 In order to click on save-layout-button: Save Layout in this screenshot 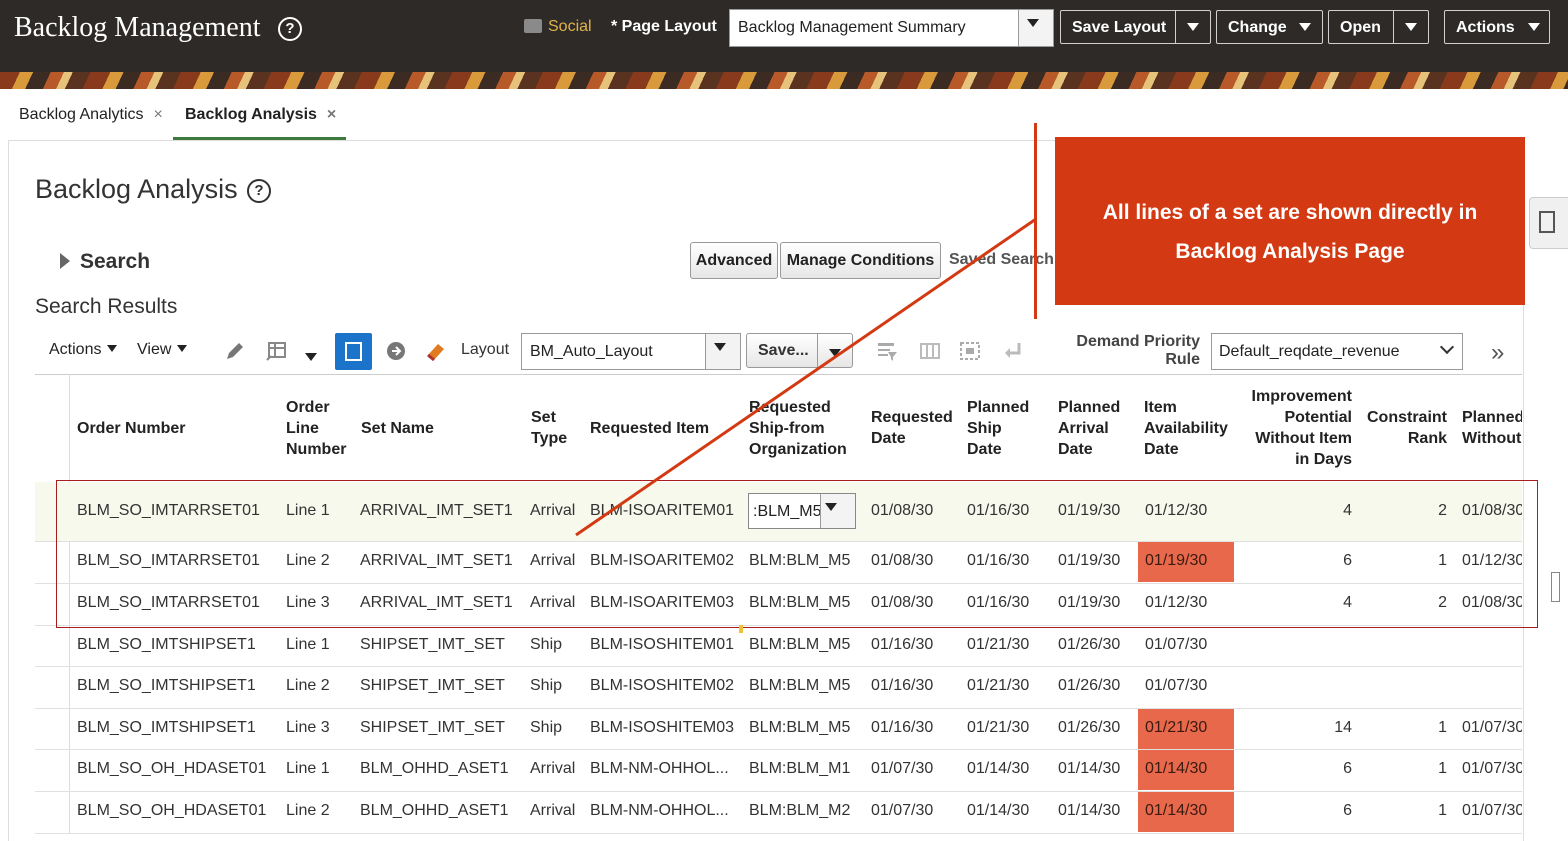, I will do `click(1135, 27)`.